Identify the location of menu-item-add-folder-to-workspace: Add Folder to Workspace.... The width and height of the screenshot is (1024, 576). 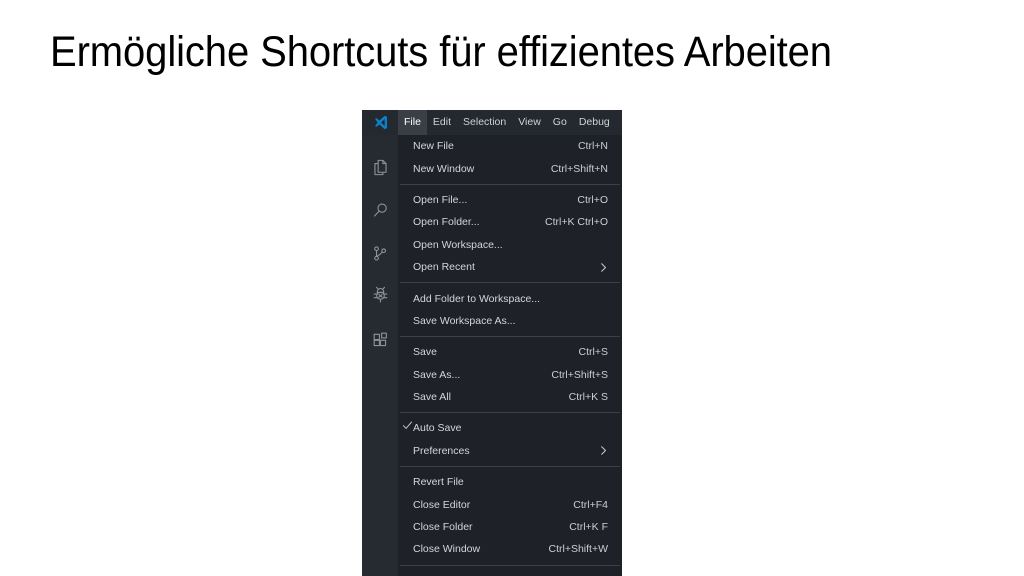
(510, 298).